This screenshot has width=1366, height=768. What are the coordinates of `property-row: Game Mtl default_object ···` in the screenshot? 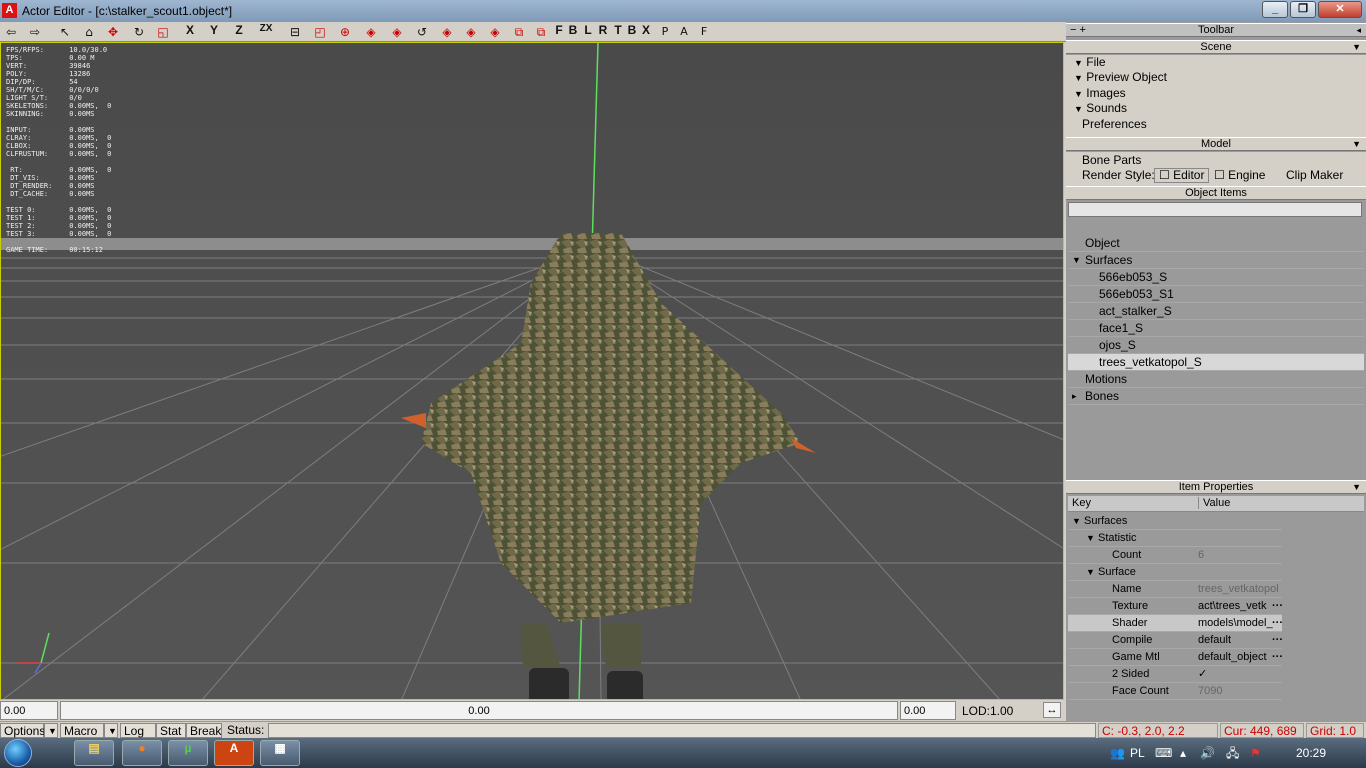 It's located at (1175, 657).